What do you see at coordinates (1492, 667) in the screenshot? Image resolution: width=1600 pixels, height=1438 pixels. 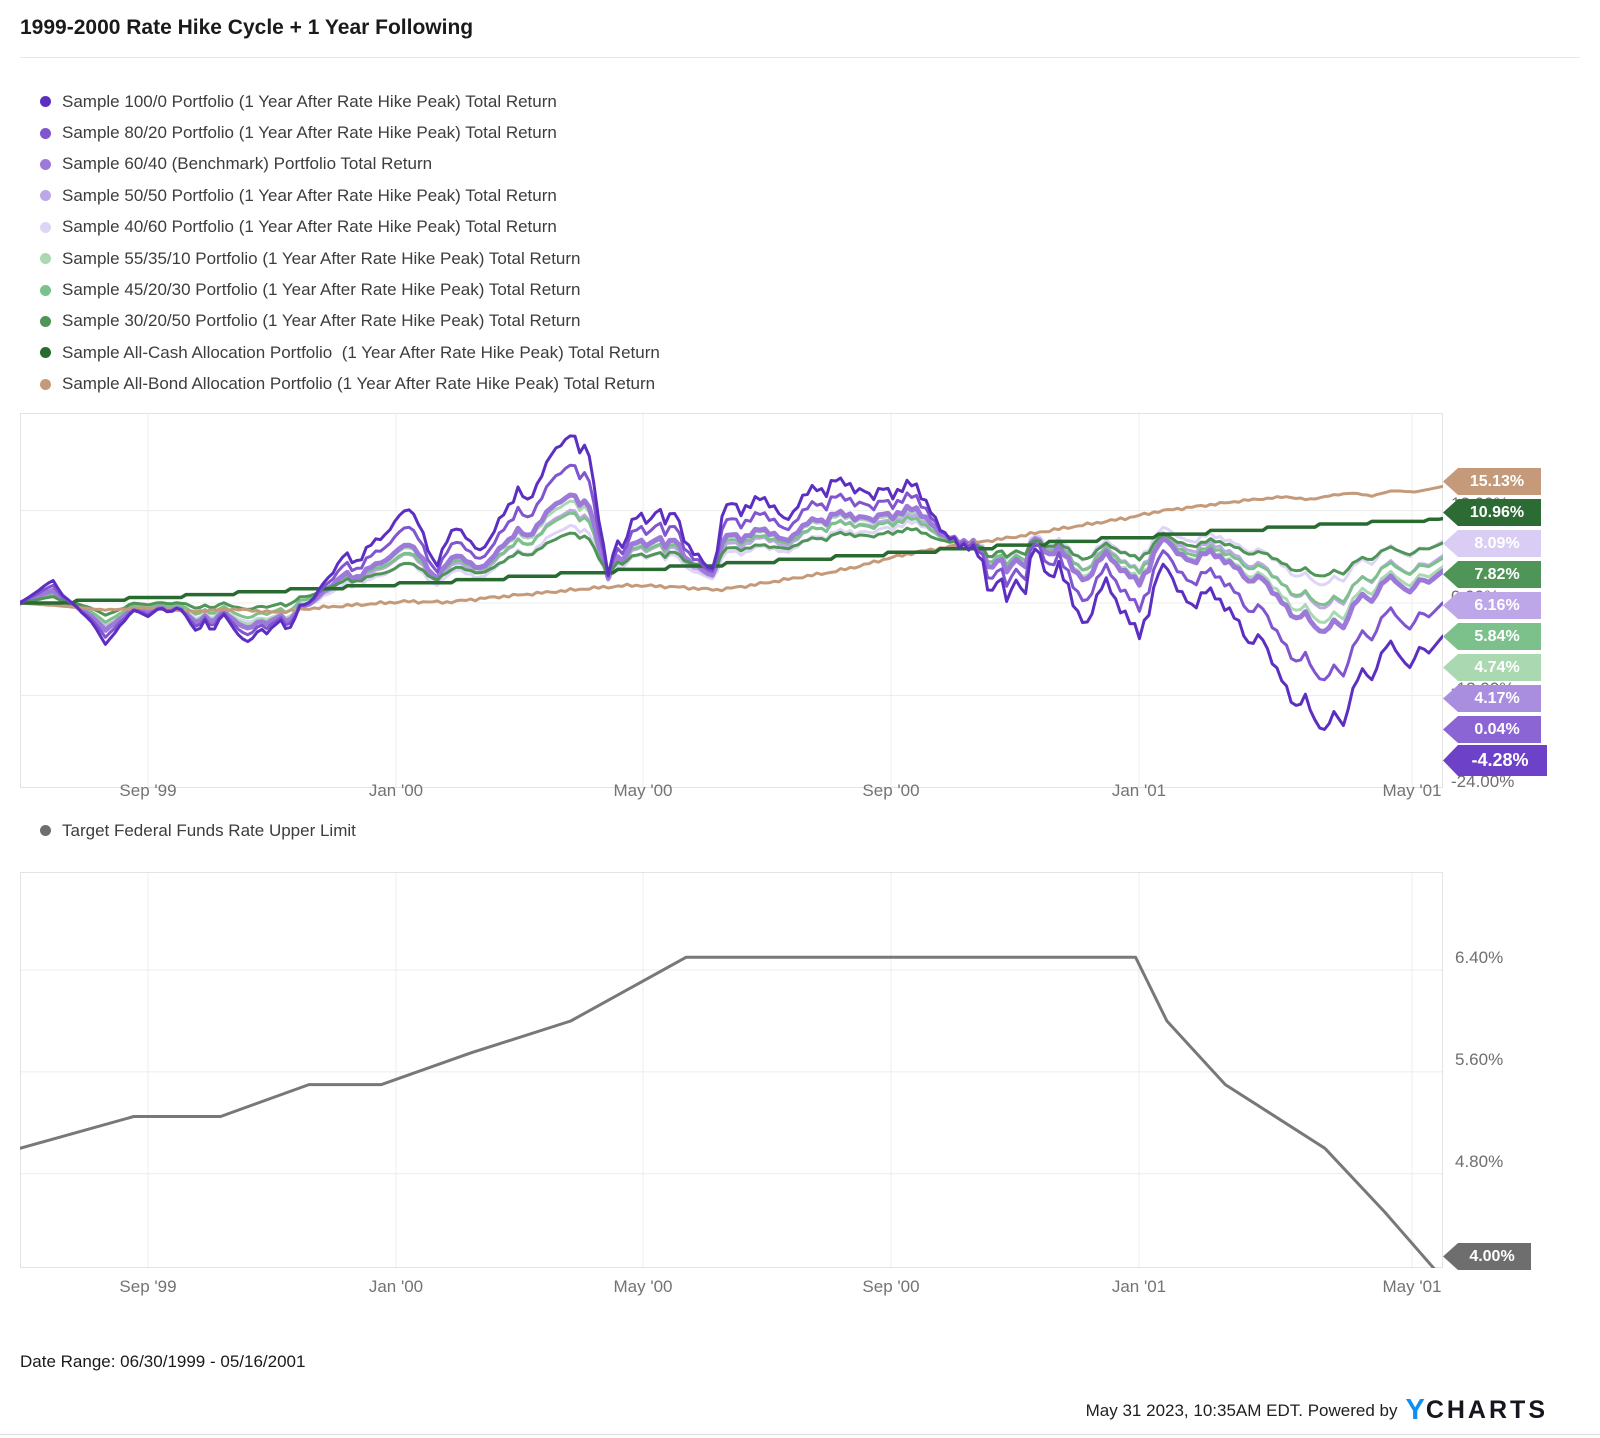 I see `value-flag: 4.74%` at bounding box center [1492, 667].